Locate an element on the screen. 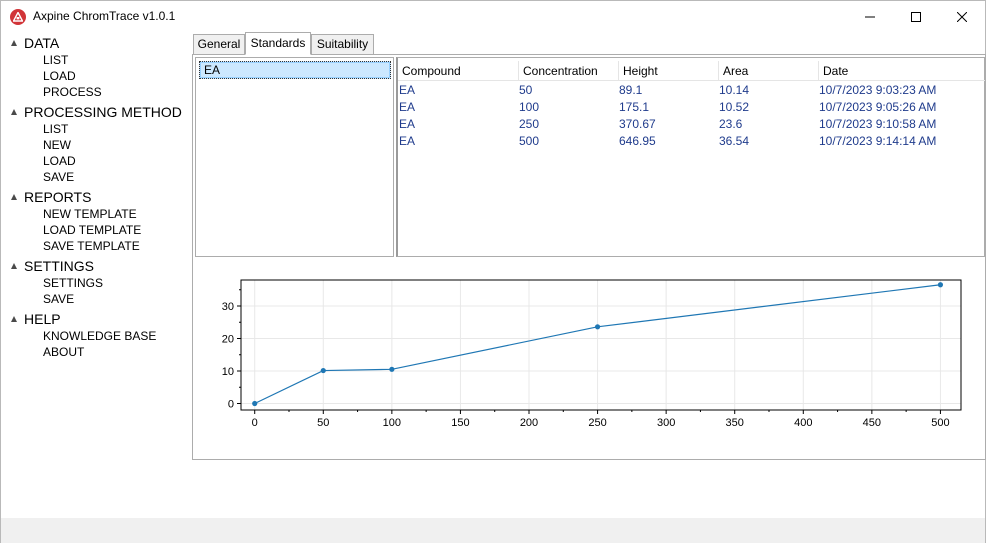 This screenshot has height=543, width=986. list-item: EA is located at coordinates (295, 70).